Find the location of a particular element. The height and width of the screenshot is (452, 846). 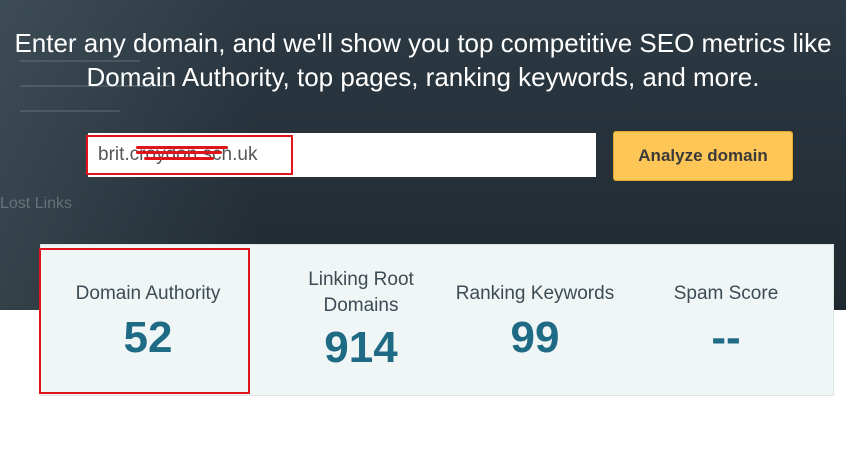

metric-value: 914 is located at coordinates (361, 347).